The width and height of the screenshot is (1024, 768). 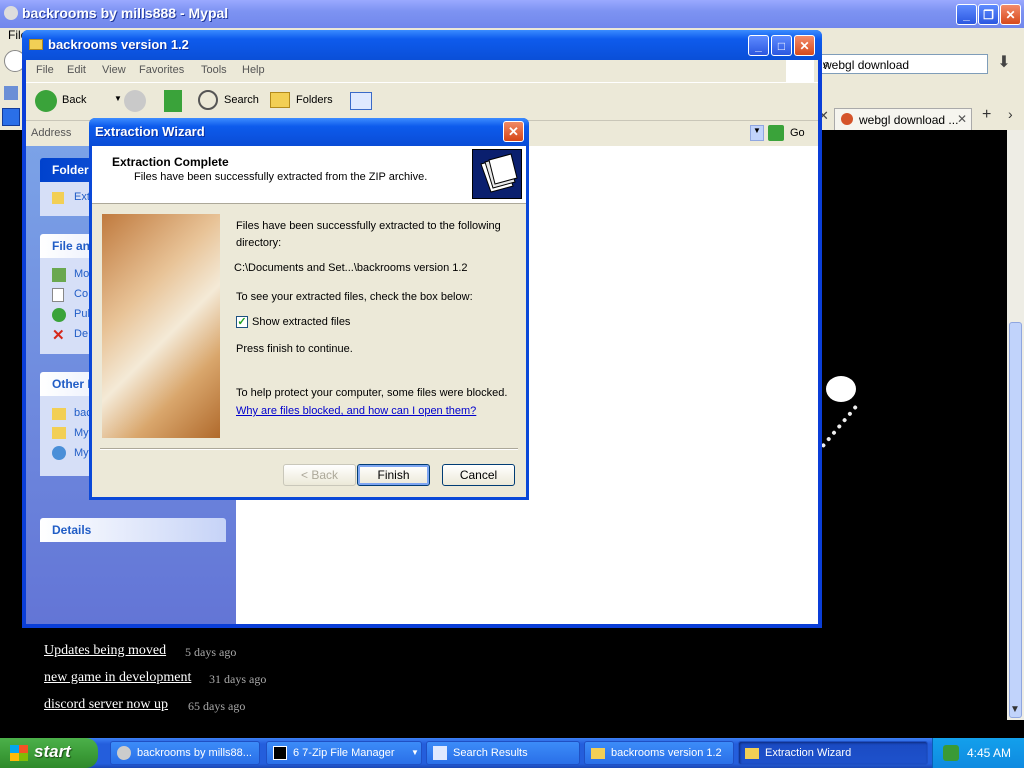 I want to click on taskbar-button-explorer: backrooms version 1.2, so click(x=659, y=753).